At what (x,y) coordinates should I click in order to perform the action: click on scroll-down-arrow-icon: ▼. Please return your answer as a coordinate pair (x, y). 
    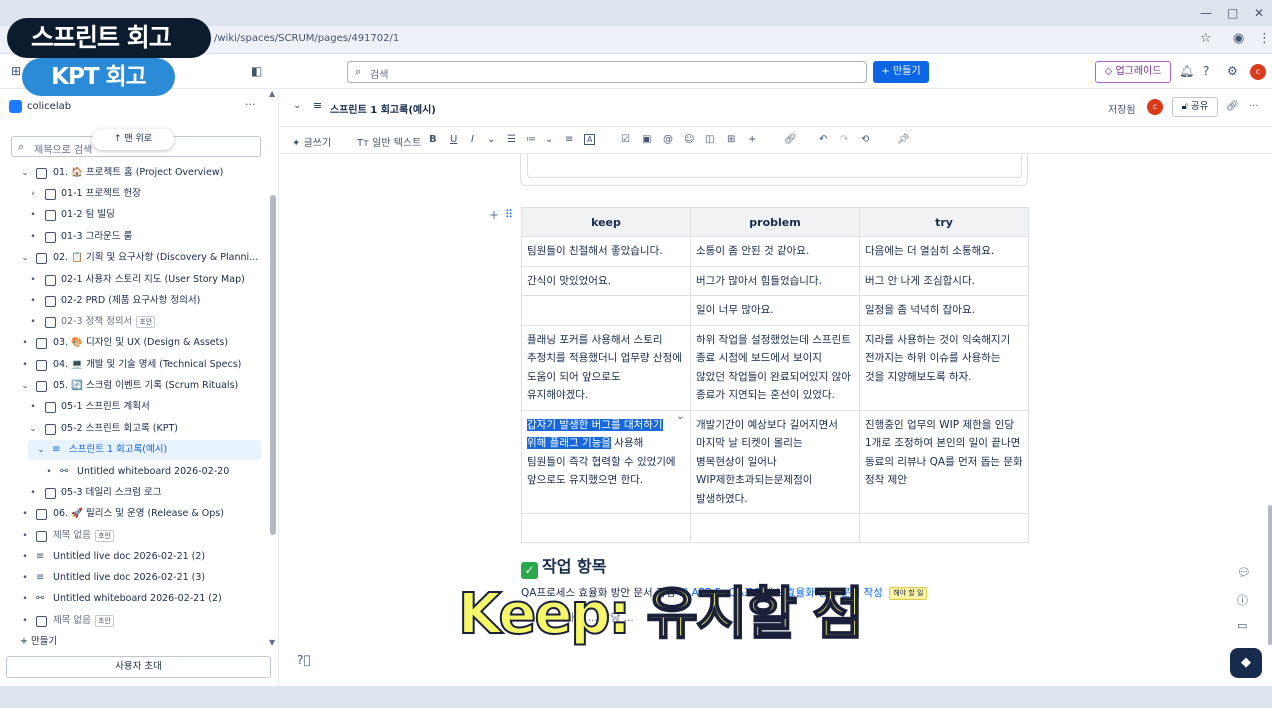
    Looking at the image, I should click on (272, 642).